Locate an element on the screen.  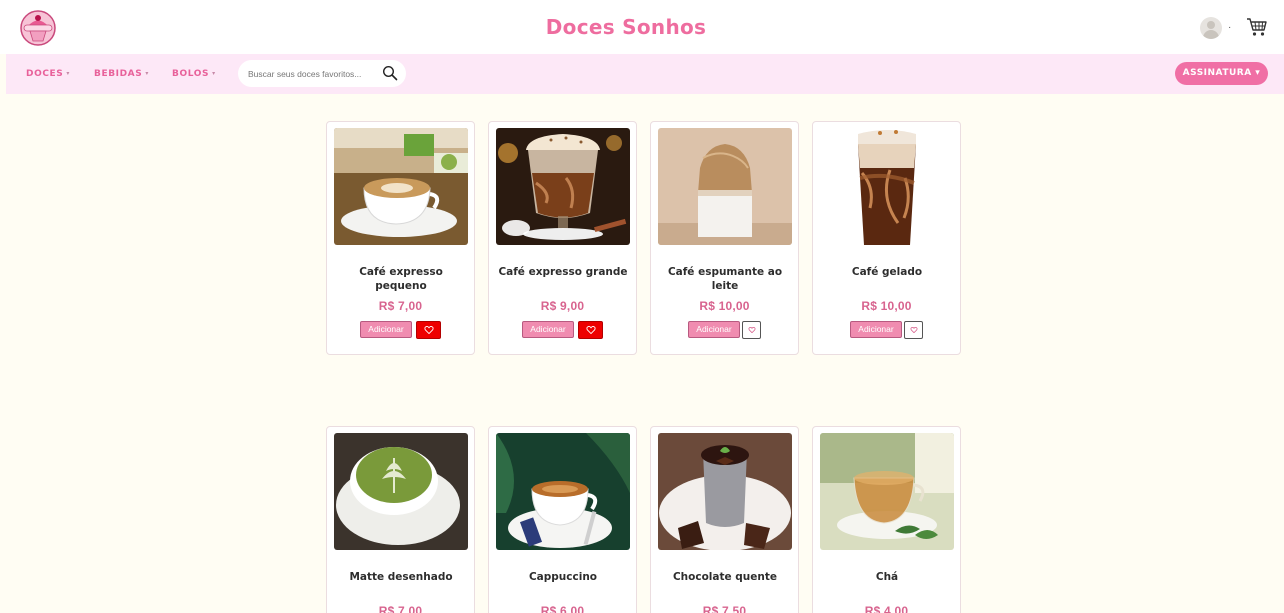
product-name: Café expresso grande is located at coordinates (563, 272).